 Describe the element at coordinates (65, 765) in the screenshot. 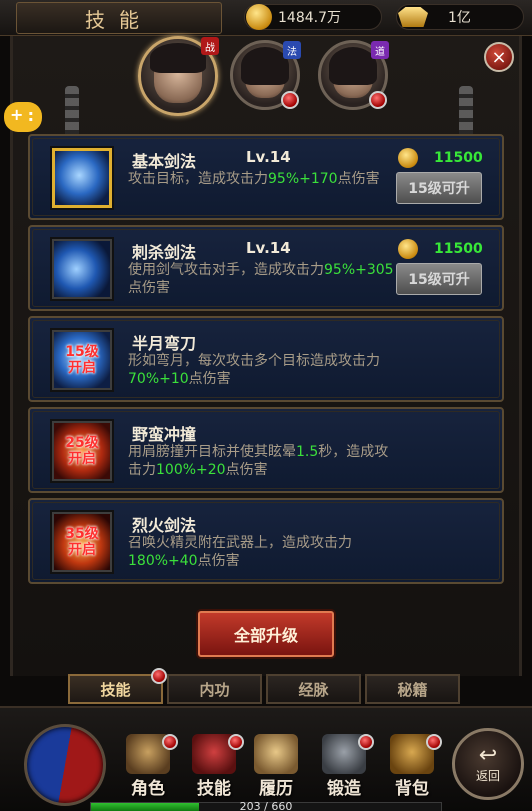

I see `hp-mp-orb` at that location.